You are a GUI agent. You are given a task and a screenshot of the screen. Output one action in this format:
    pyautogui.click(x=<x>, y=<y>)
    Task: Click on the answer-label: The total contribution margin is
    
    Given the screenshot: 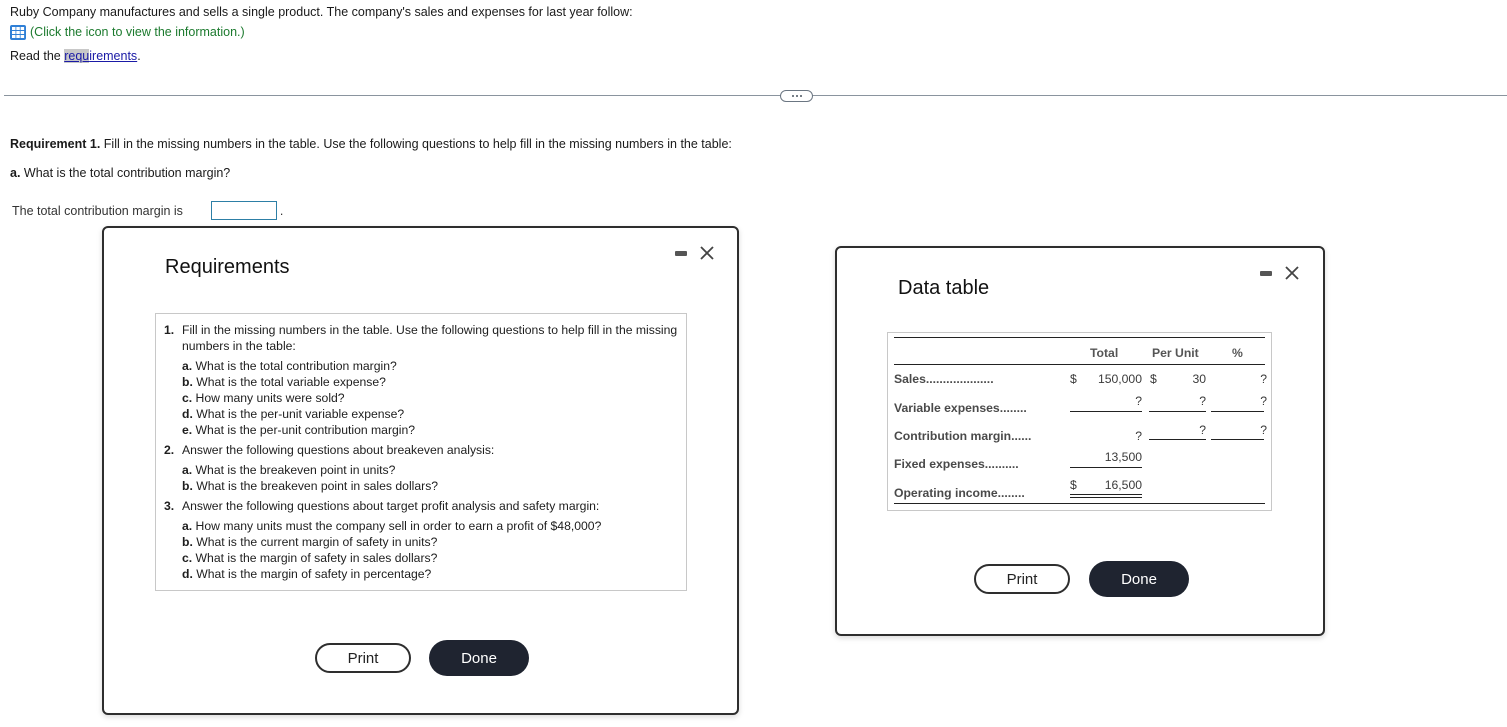 What is the action you would take?
    pyautogui.click(x=97, y=210)
    